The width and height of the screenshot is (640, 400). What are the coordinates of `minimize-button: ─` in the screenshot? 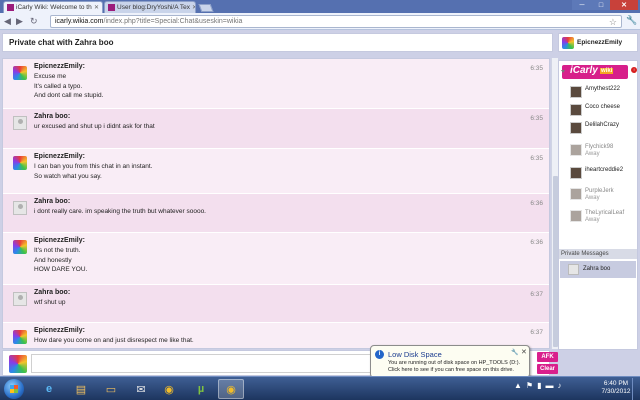 It's located at (582, 5).